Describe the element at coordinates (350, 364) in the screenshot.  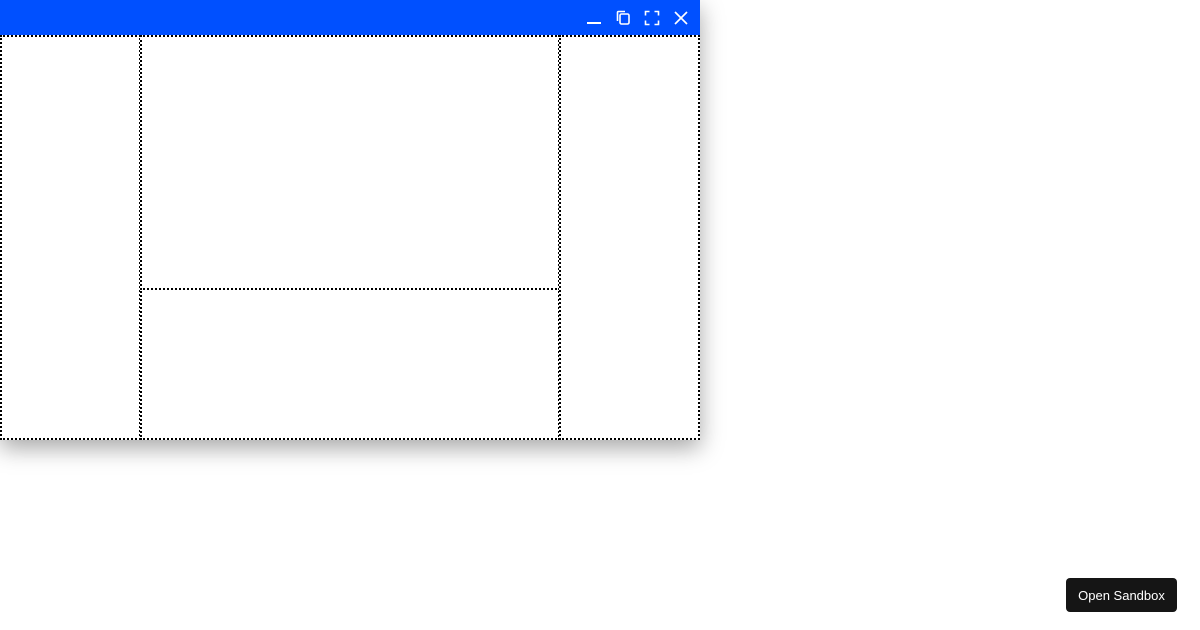
I see `center-bottom-pane` at that location.